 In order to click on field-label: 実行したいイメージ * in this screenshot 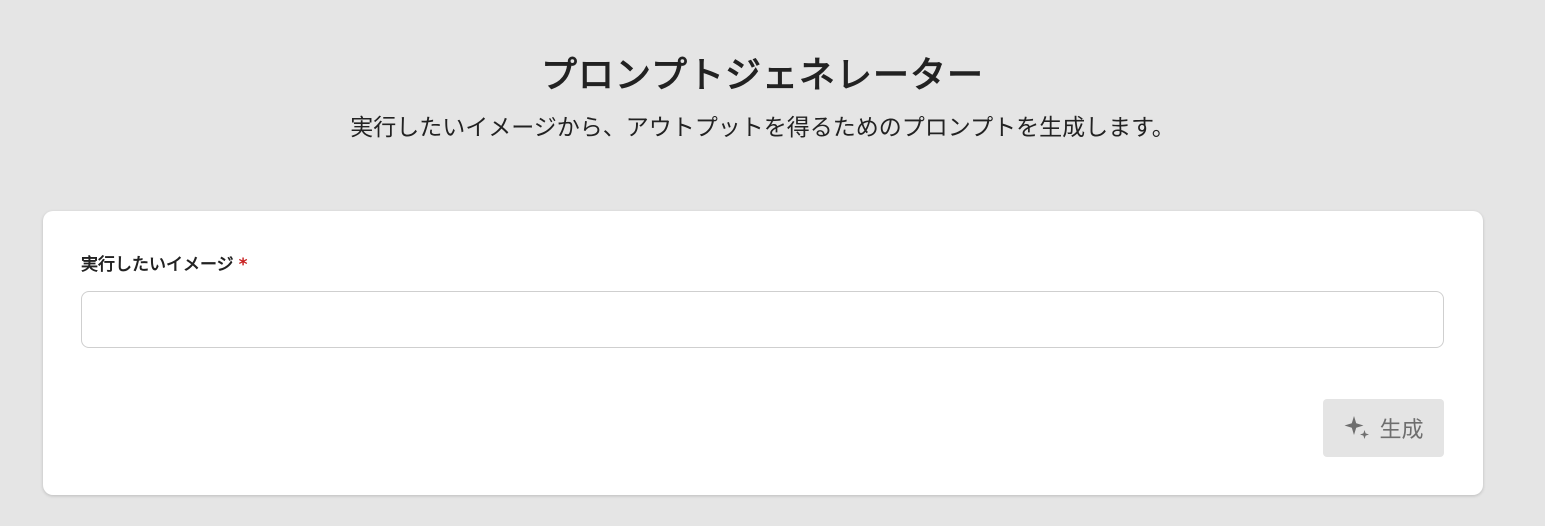, I will do `click(164, 265)`.